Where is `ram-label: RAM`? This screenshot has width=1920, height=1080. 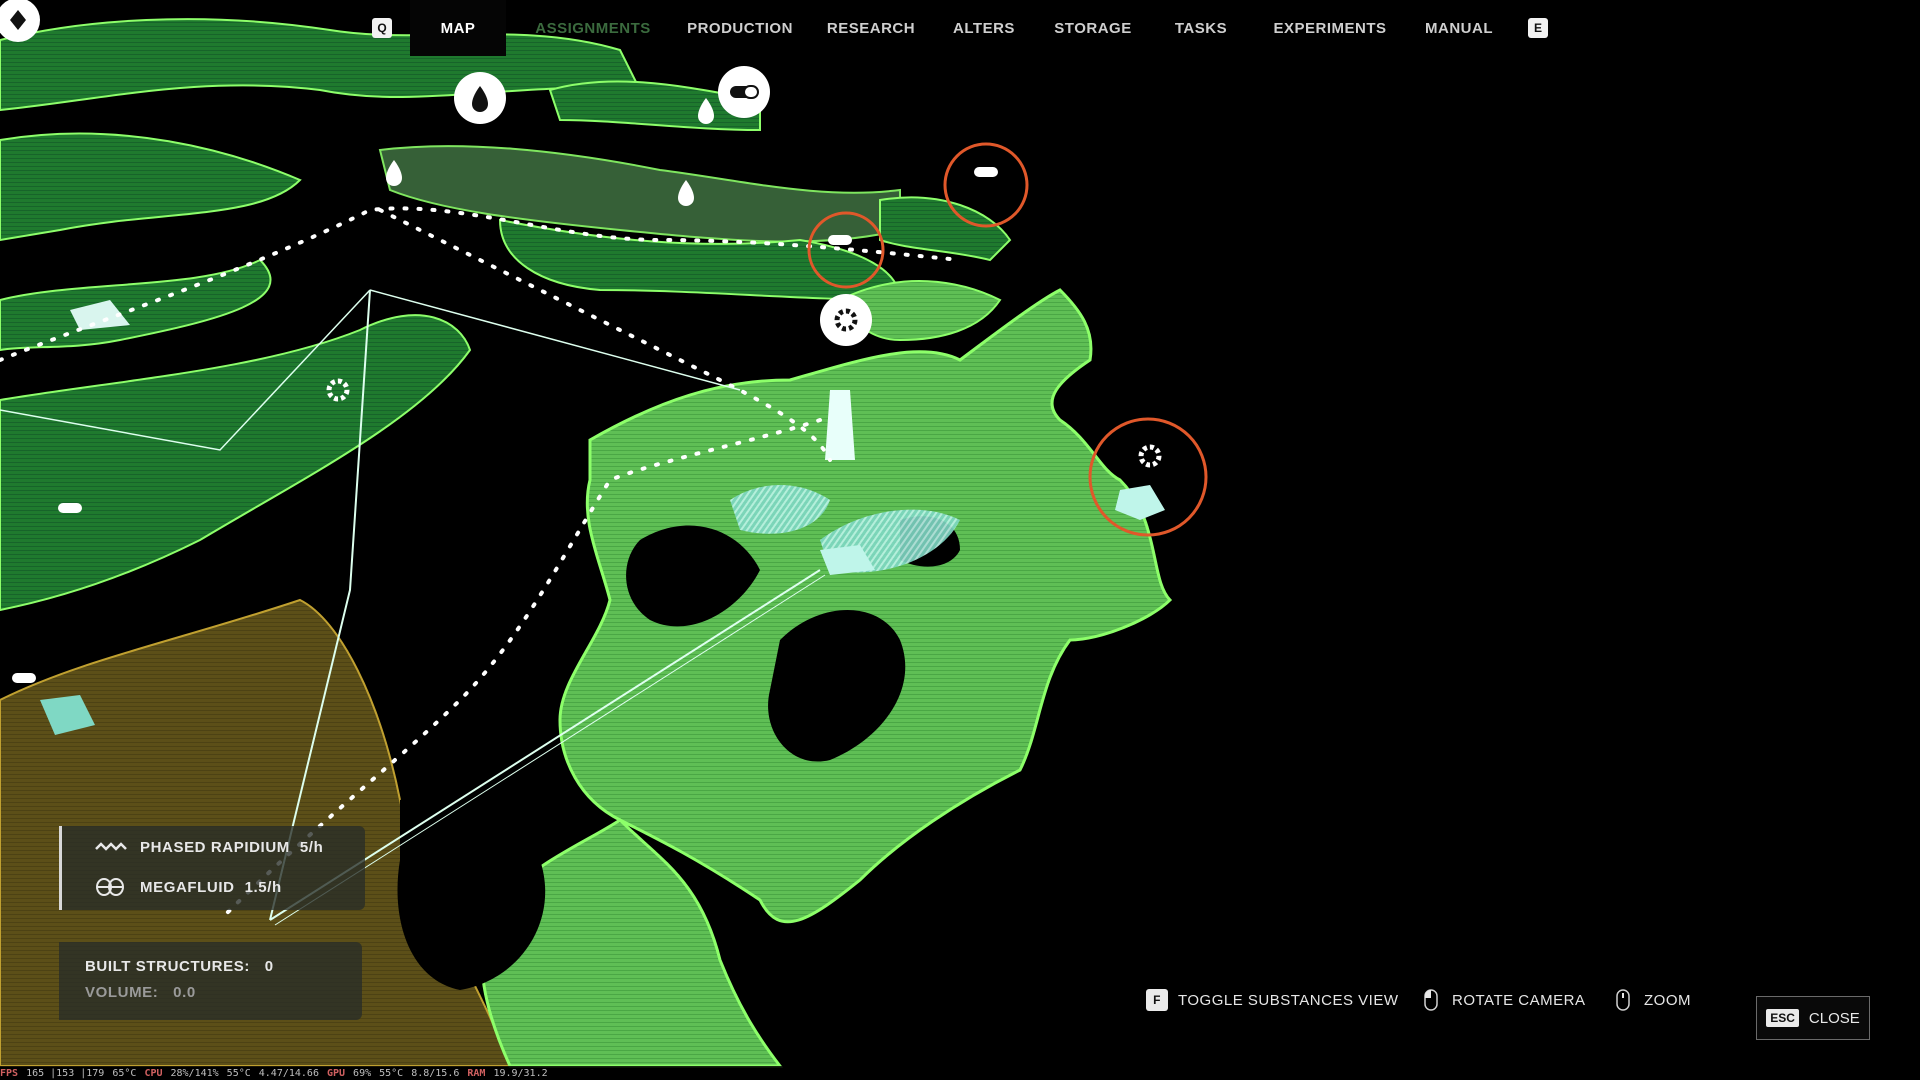 ram-label: RAM is located at coordinates (476, 1073).